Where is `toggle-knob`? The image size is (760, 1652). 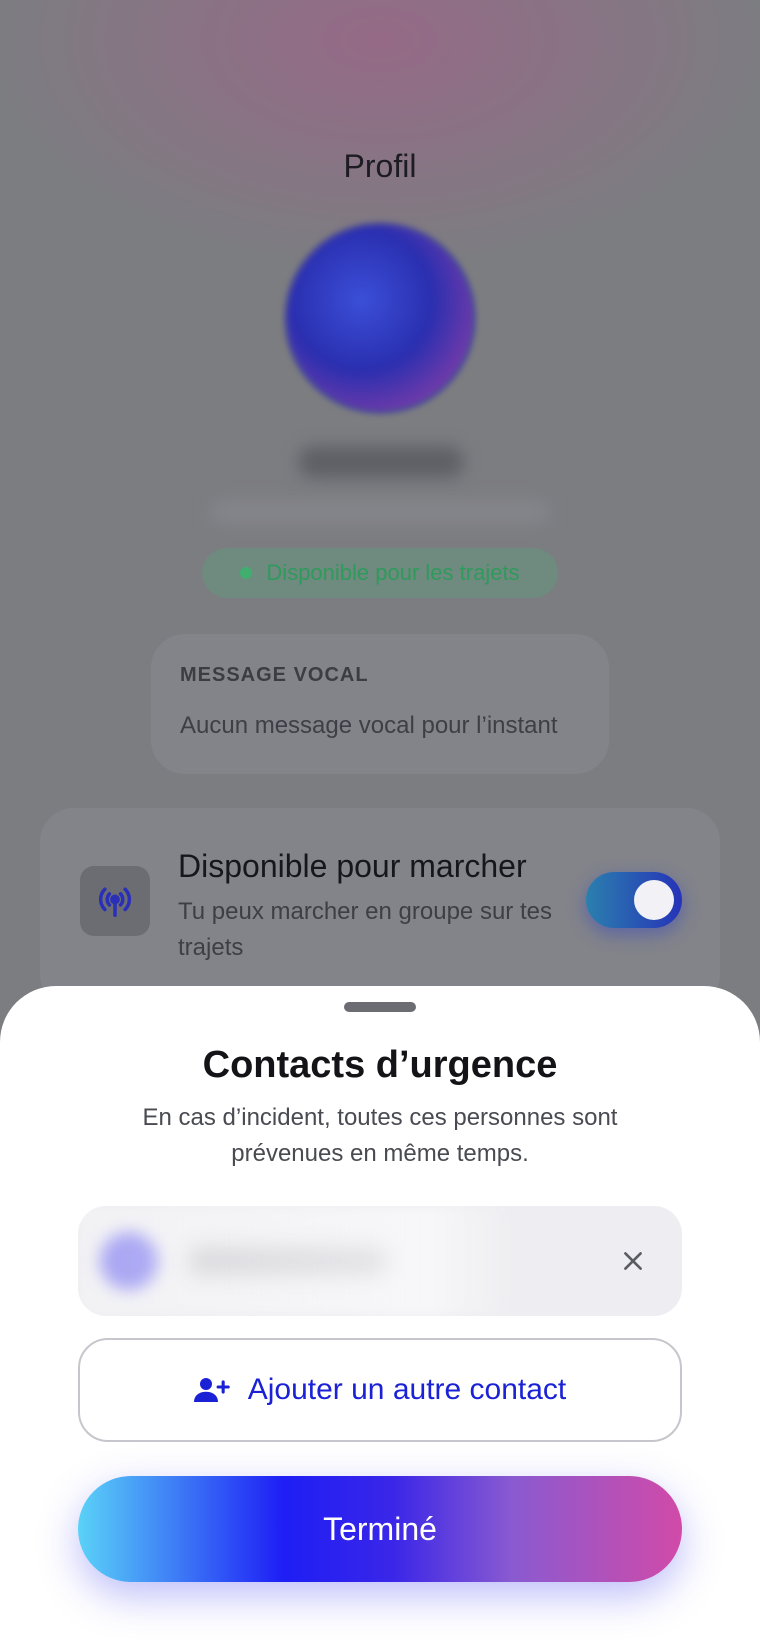 toggle-knob is located at coordinates (654, 900).